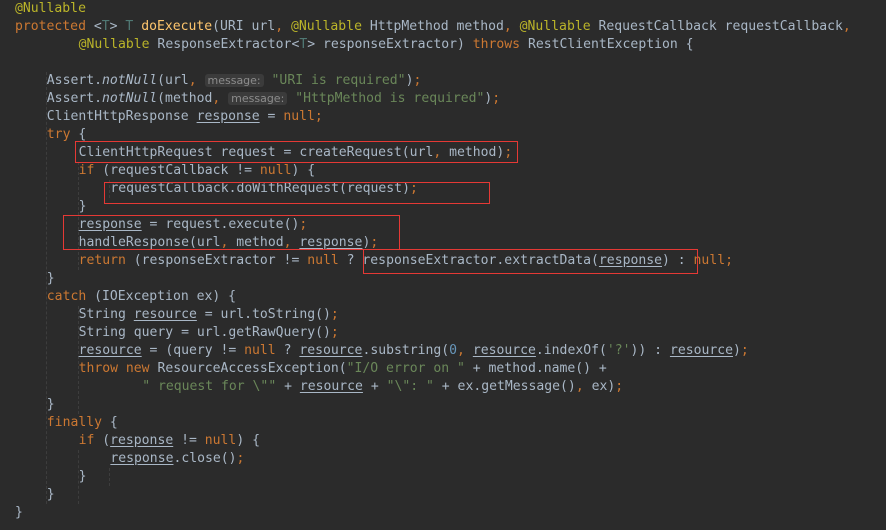 This screenshot has width=886, height=530. I want to click on code-token: 0, so click(453, 350).